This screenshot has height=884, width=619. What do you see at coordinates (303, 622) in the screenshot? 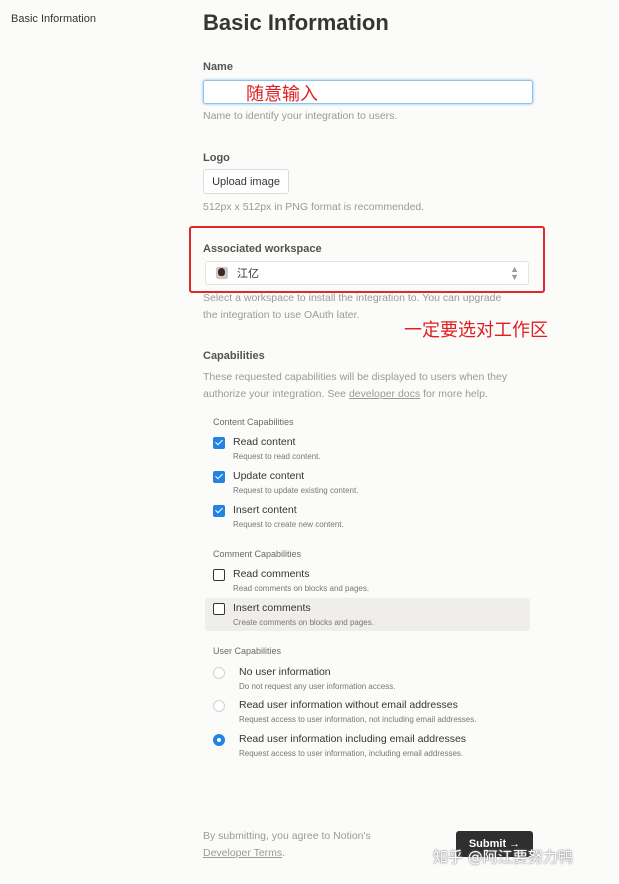
I see `capability-desc: Create comments on blocks and pages.` at bounding box center [303, 622].